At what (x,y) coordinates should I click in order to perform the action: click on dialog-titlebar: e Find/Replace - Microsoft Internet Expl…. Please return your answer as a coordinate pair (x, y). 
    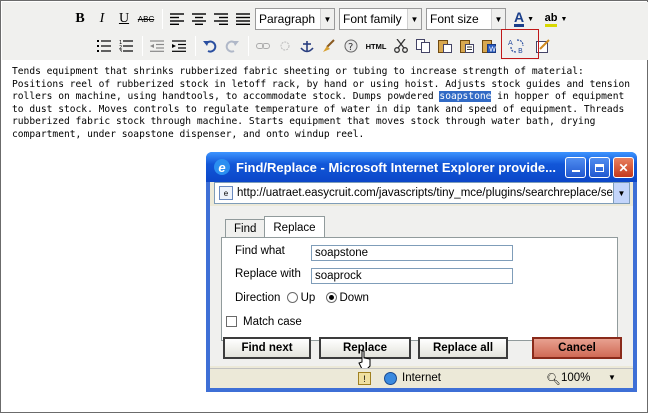
    Looking at the image, I should click on (421, 167).